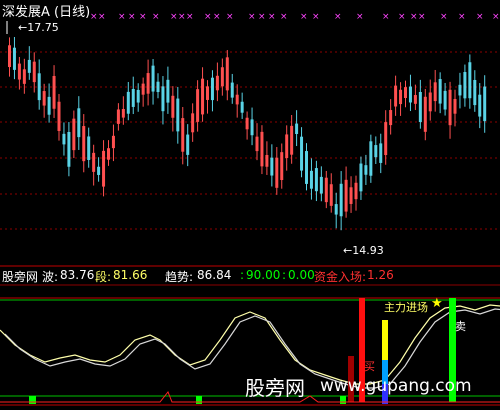  What do you see at coordinates (20, 277) in the screenshot?
I see `site-name: 股旁网` at bounding box center [20, 277].